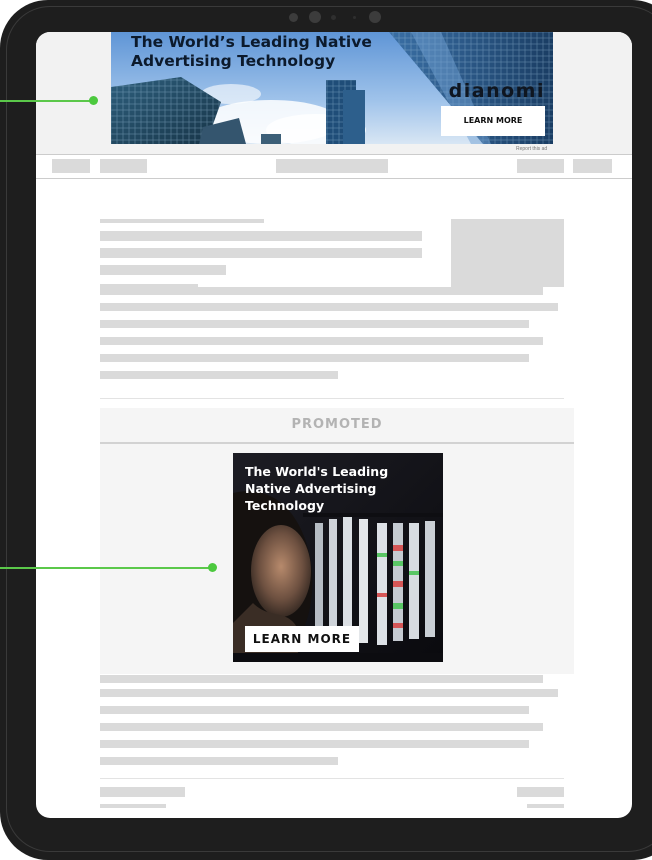 This screenshot has height=860, width=652. Describe the element at coordinates (496, 91) in the screenshot. I see `dianomi-logo: Dianomi` at that location.